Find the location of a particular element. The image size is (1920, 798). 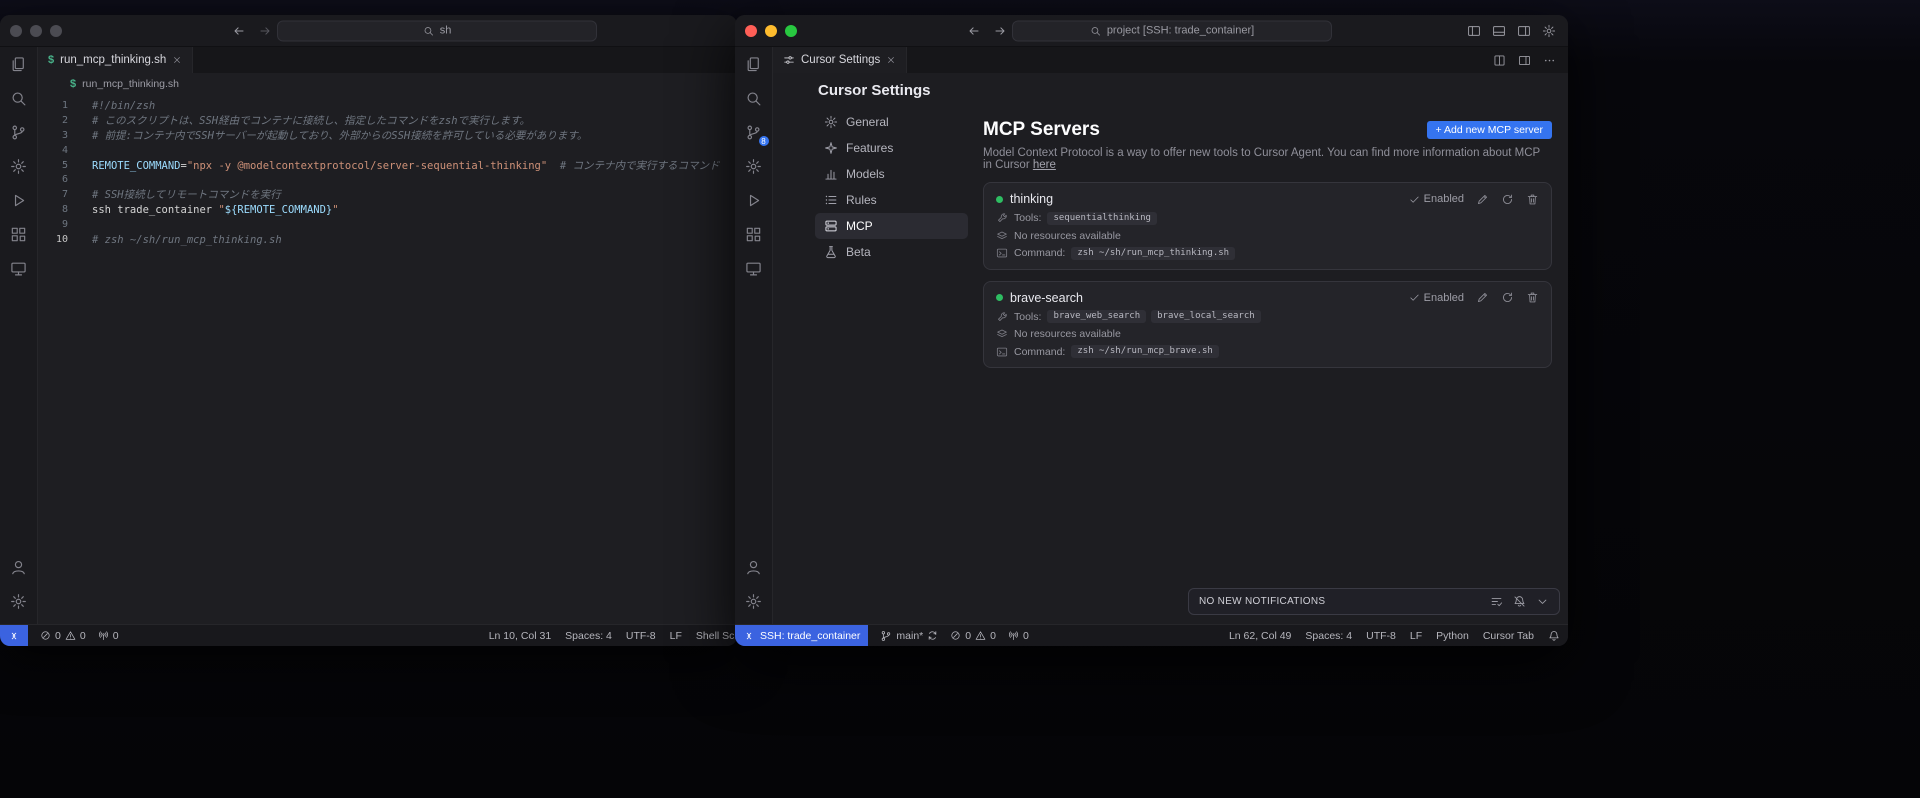

clear-all-notifications-icon is located at coordinates (1496, 601).